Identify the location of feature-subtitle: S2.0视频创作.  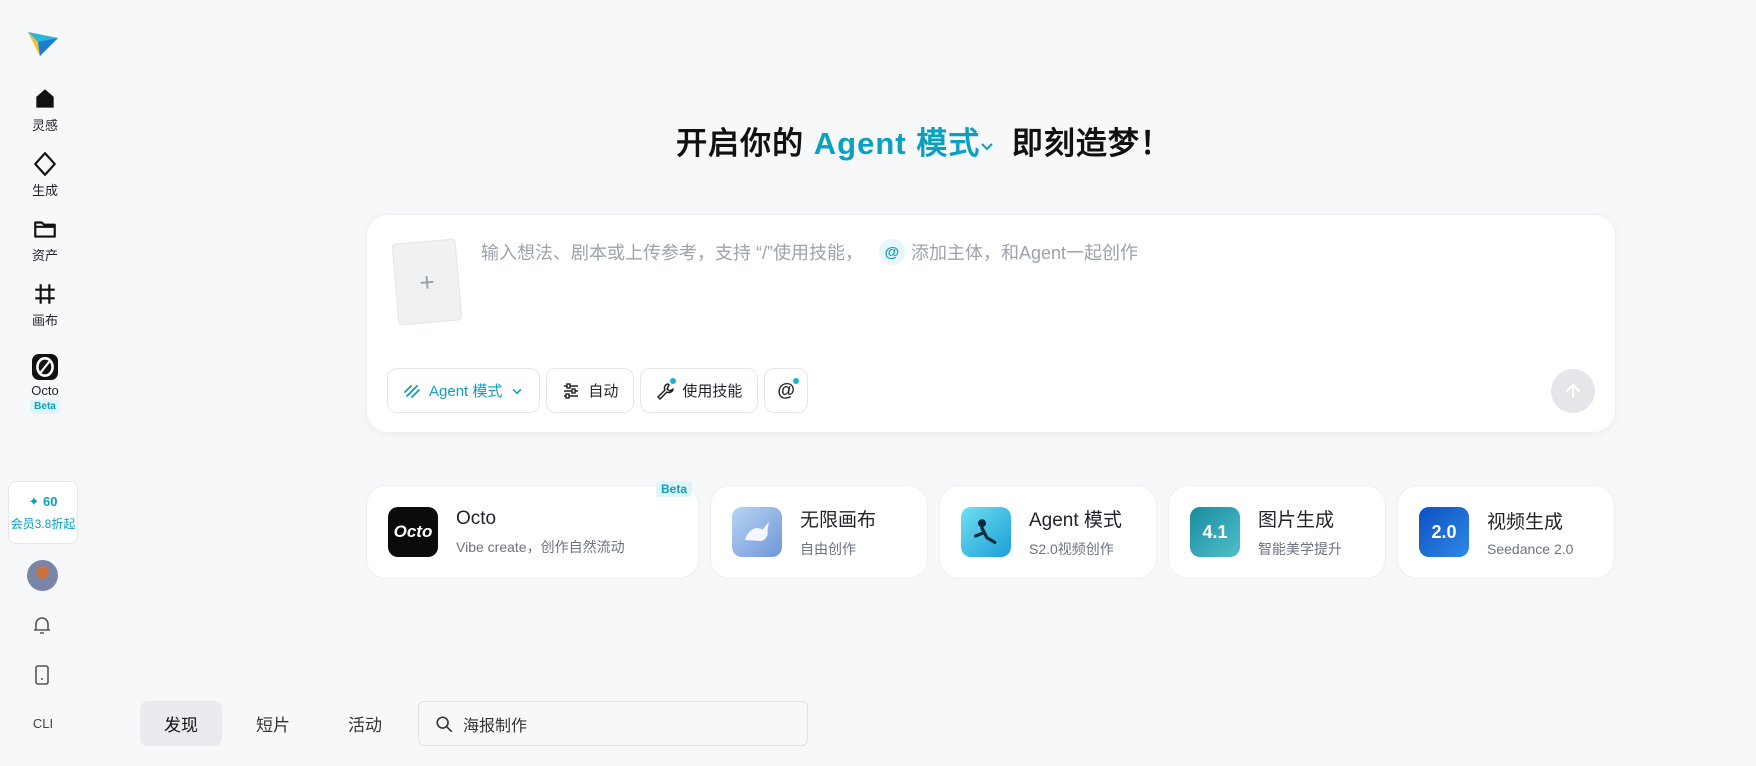
(1071, 549).